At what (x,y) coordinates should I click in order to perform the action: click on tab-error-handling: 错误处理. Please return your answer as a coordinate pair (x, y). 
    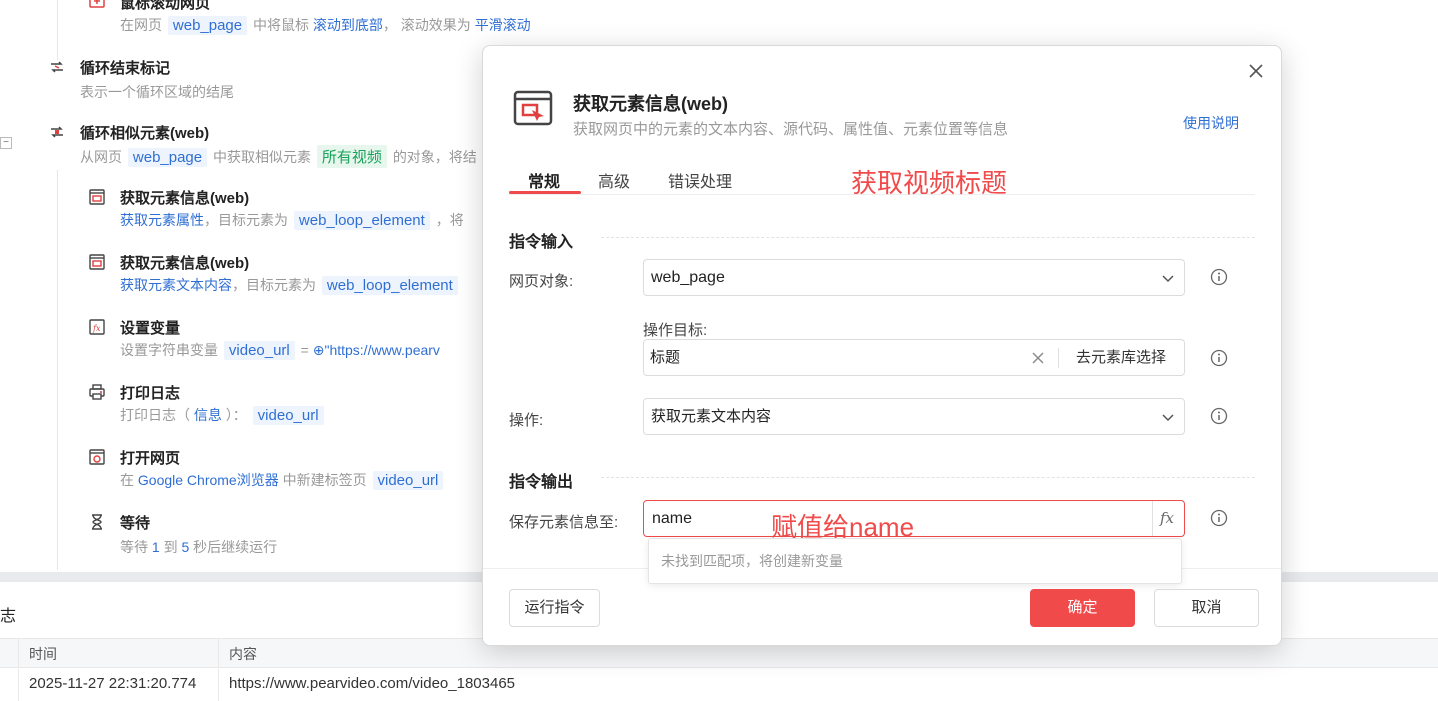
    Looking at the image, I should click on (700, 180).